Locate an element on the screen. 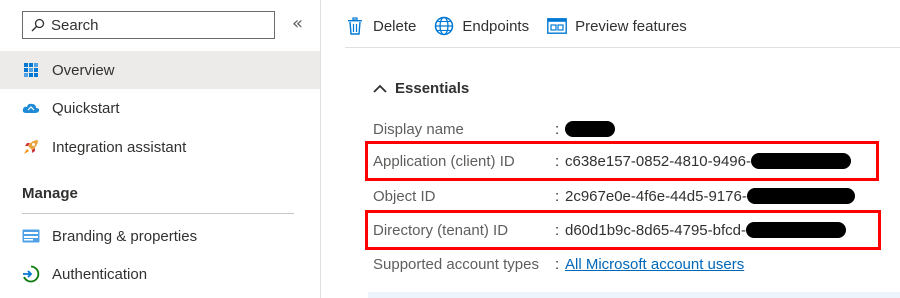  sidebar-item-label: Authentication is located at coordinates (100, 274).